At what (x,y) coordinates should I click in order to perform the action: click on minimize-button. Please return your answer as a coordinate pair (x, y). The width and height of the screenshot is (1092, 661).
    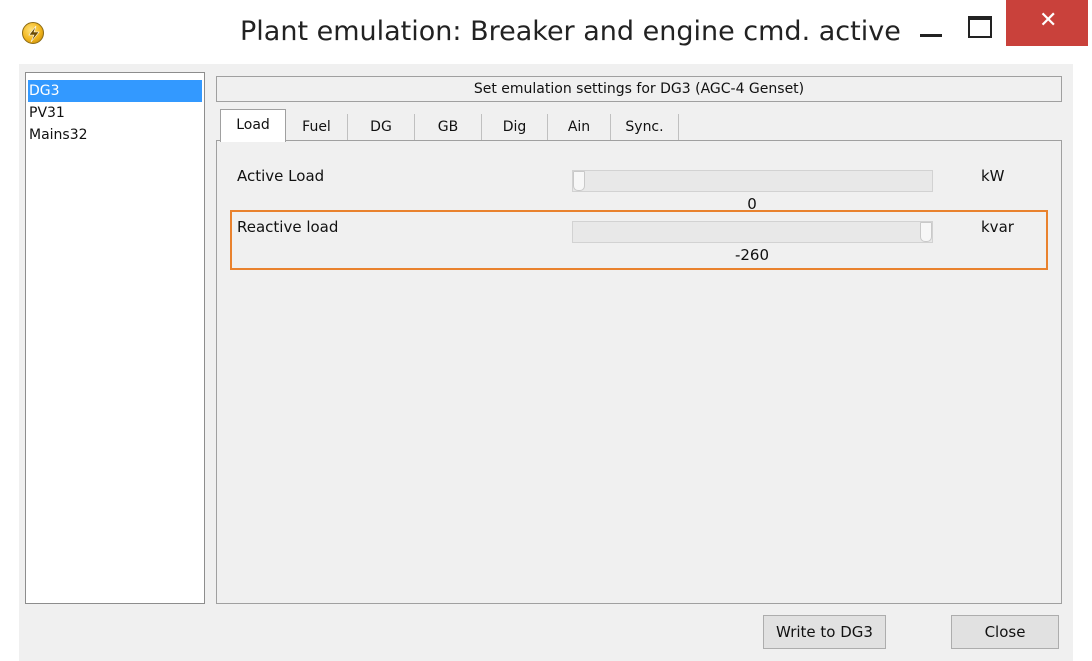
    Looking at the image, I should click on (934, 28).